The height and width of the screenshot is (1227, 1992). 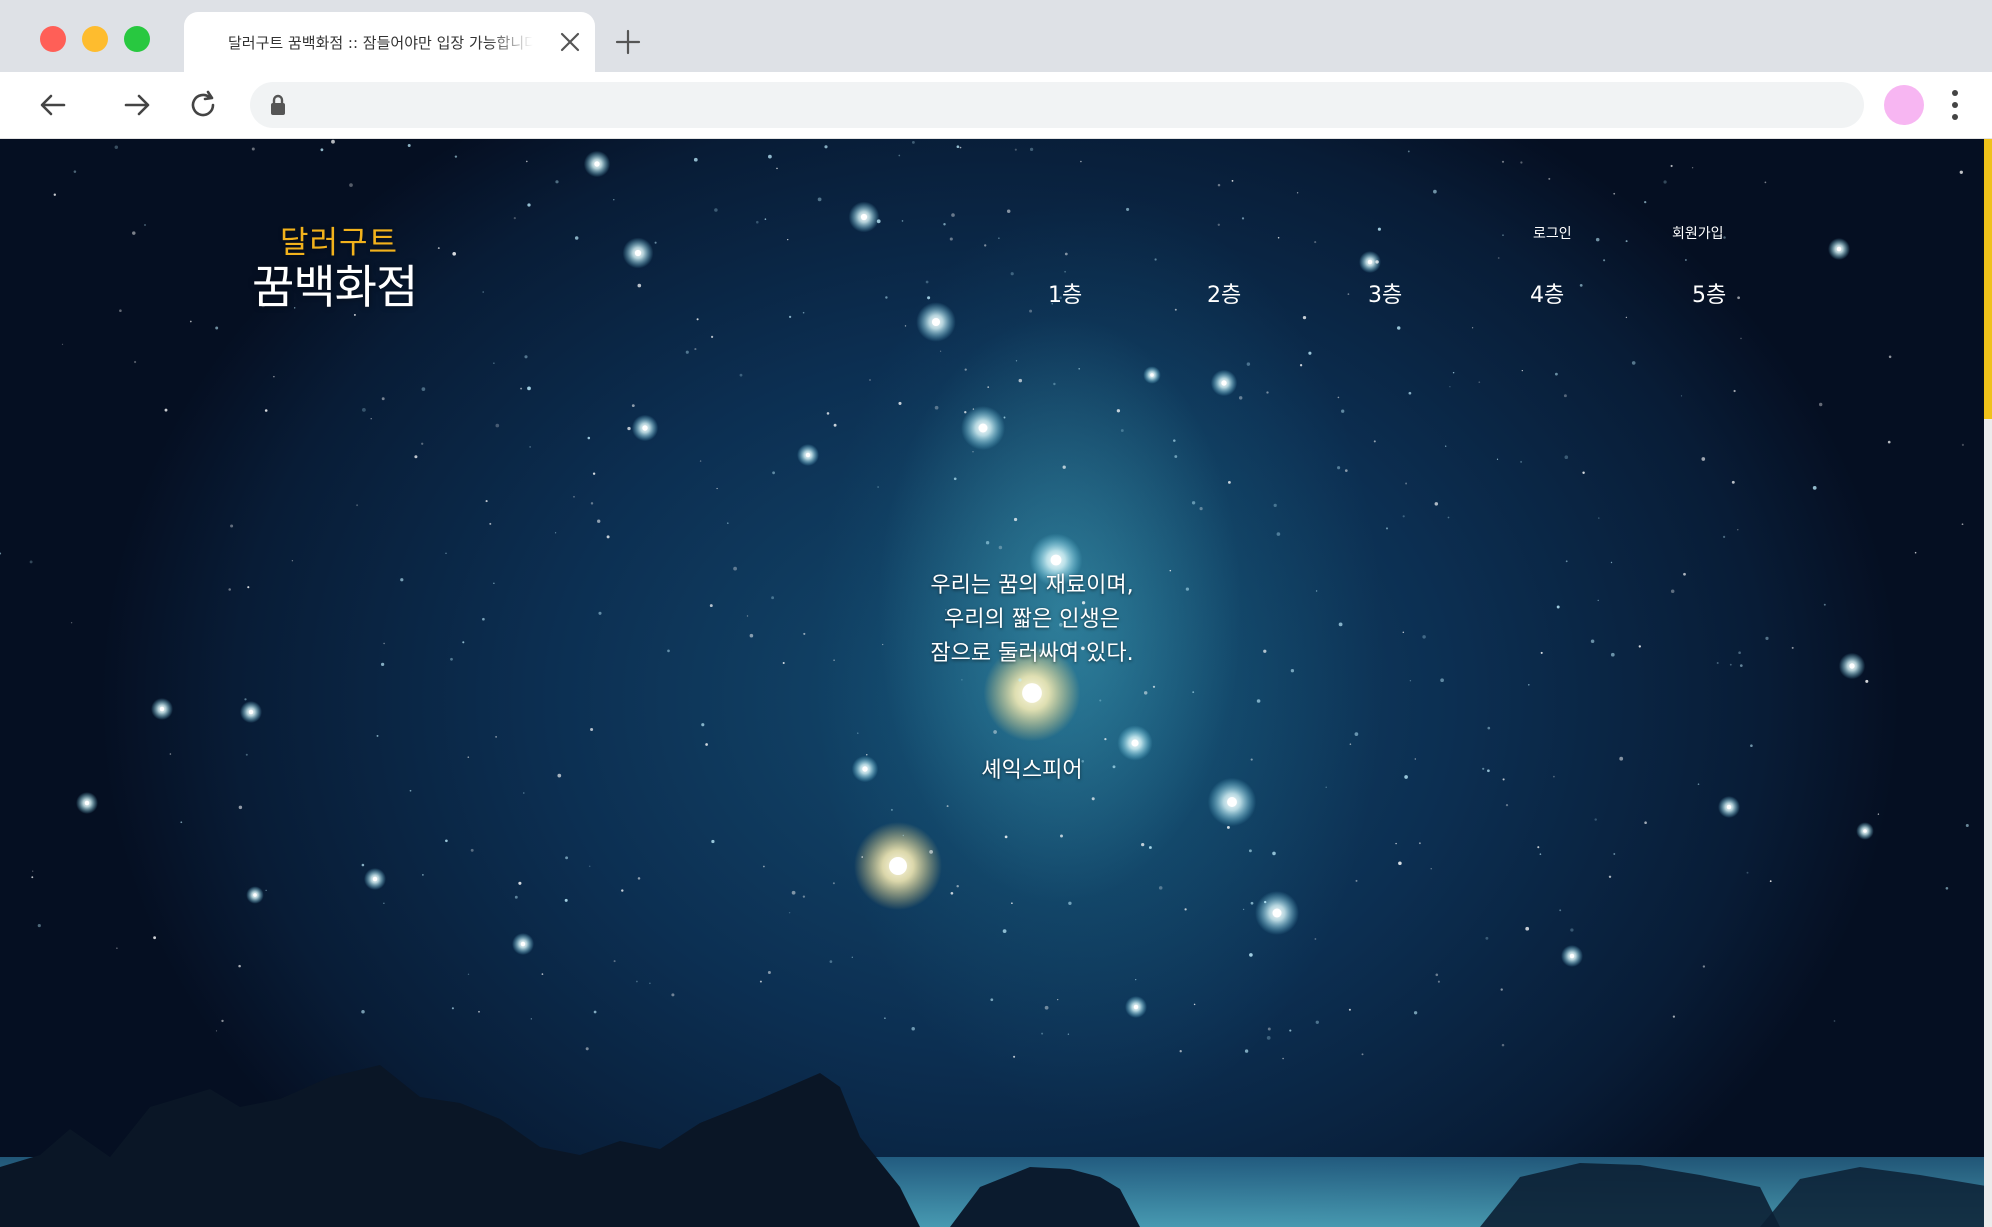 I want to click on nav-floor-1: 1층, so click(x=1065, y=293).